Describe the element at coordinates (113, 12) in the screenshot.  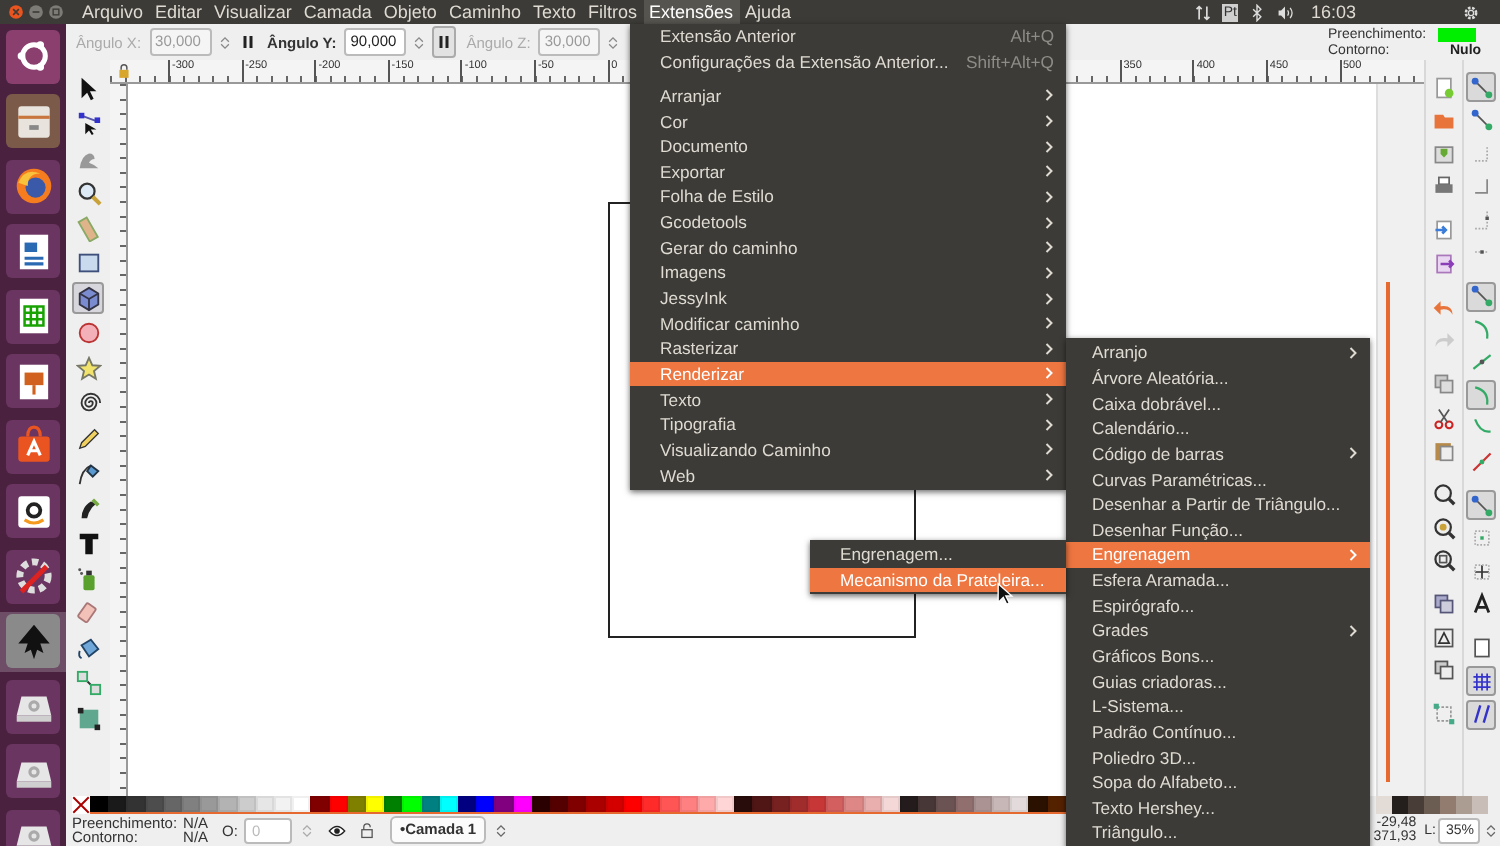
I see `menu-item: Arquivo` at that location.